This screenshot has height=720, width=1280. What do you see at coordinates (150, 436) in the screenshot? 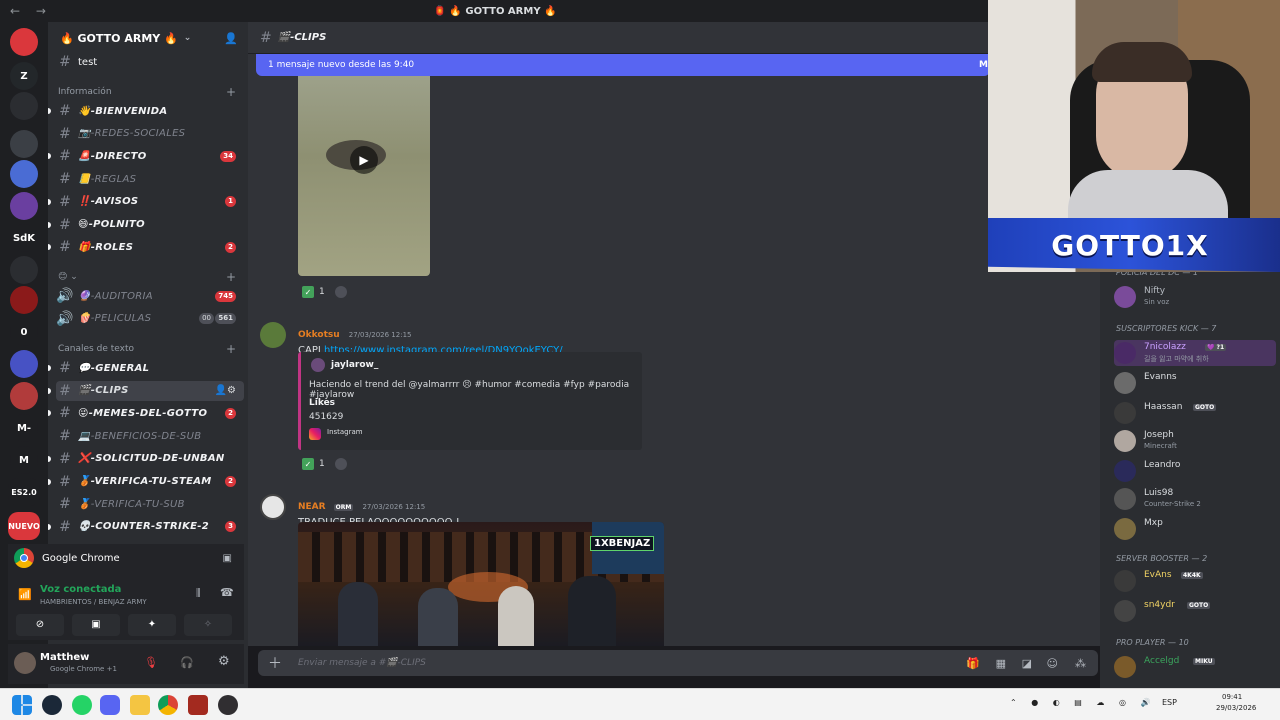
I see `channel-item: # 💻-BENEFICIOS-DE-SUB` at bounding box center [150, 436].